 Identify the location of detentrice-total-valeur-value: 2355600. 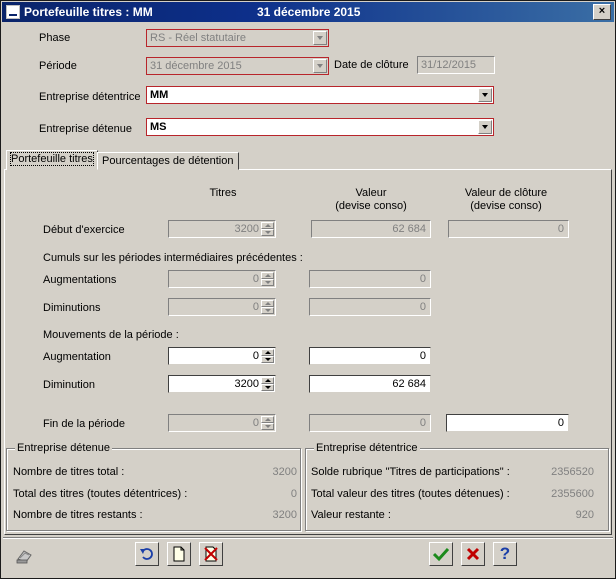
(572, 494).